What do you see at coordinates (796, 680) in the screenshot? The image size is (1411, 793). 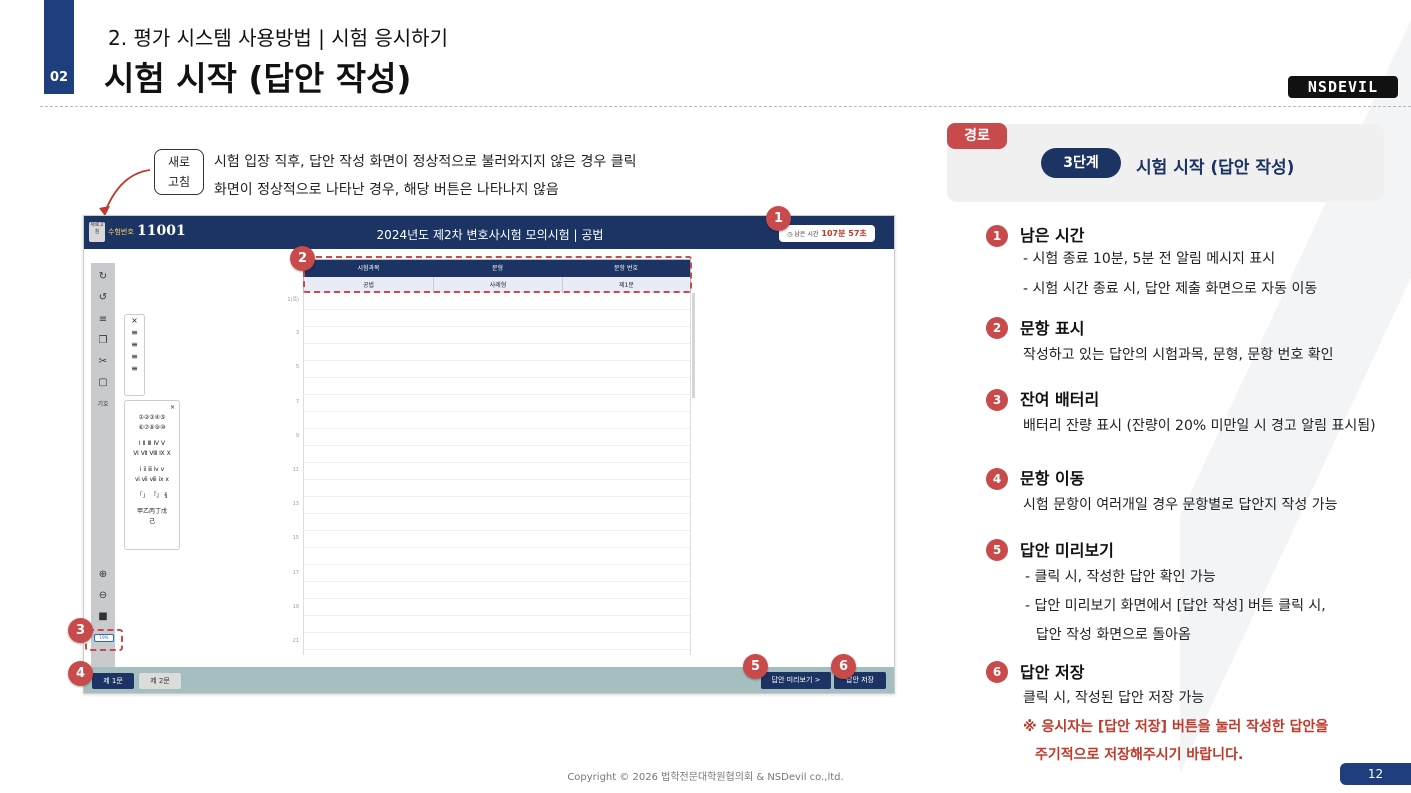 I see `answer-preview-button: 답안 미리보기 >` at bounding box center [796, 680].